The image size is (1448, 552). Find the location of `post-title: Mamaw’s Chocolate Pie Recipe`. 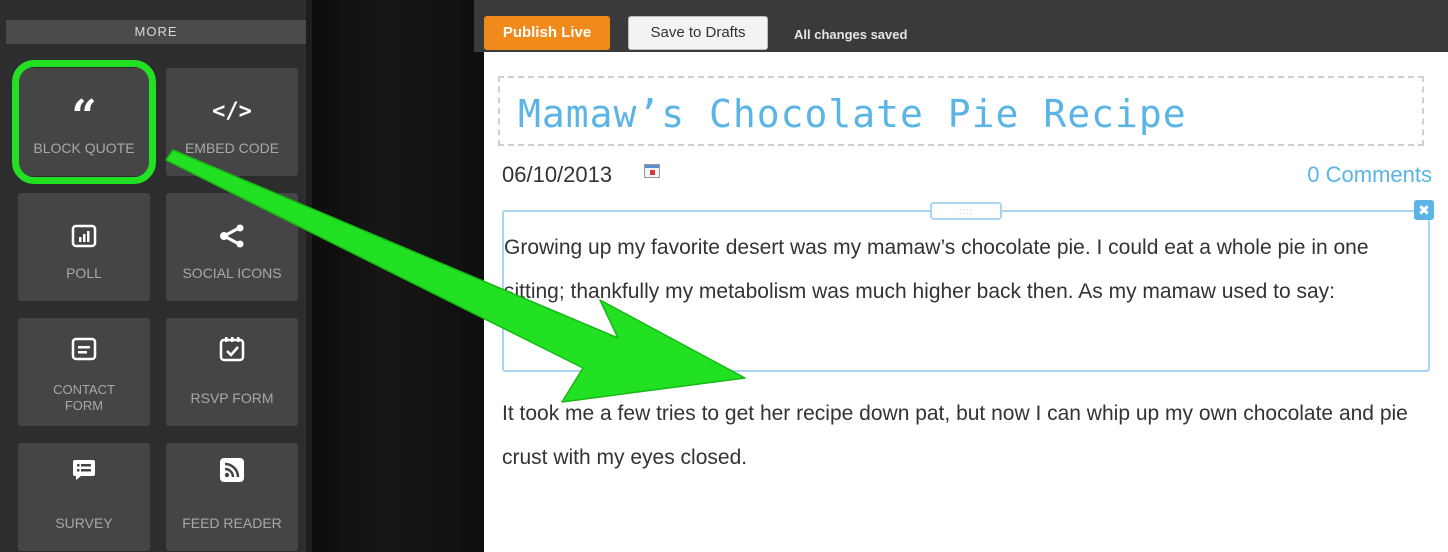

post-title: Mamaw’s Chocolate Pie Recipe is located at coordinates (852, 114).